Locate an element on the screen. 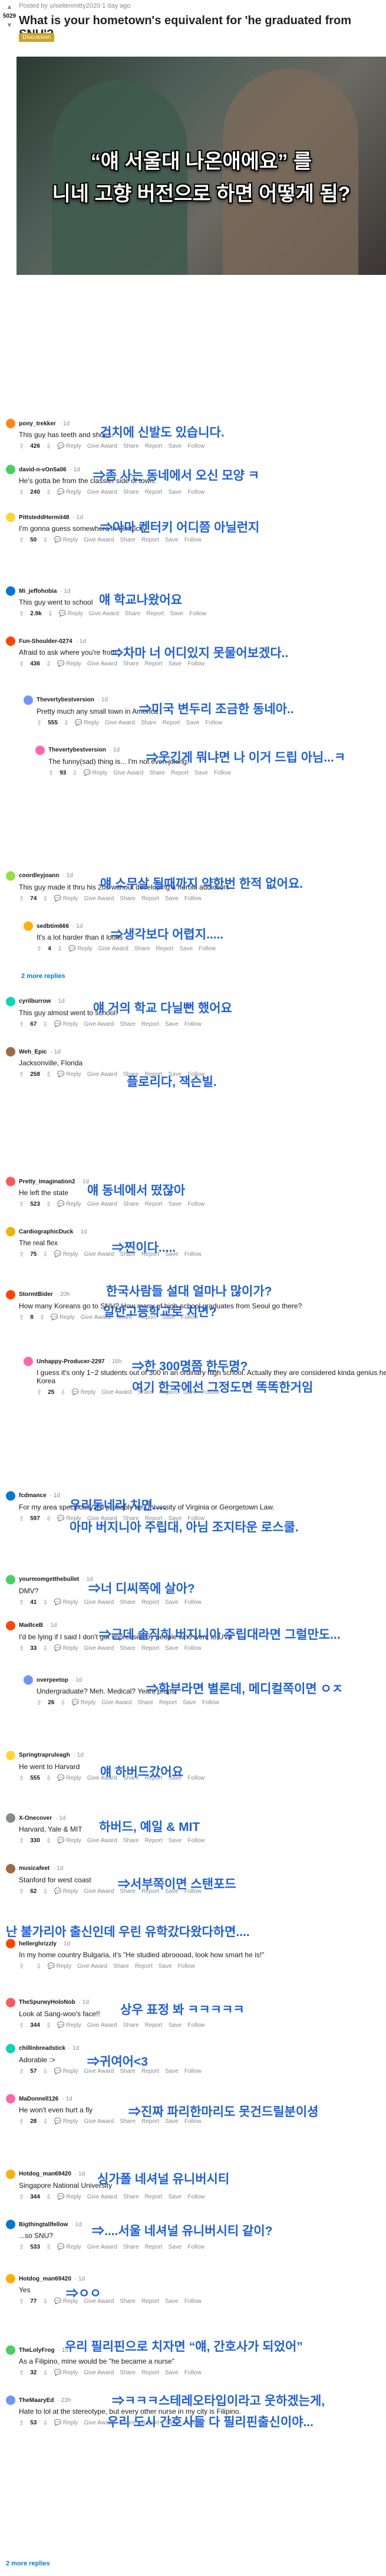  comment-username: Bigthingtallfellow is located at coordinates (43, 2224).